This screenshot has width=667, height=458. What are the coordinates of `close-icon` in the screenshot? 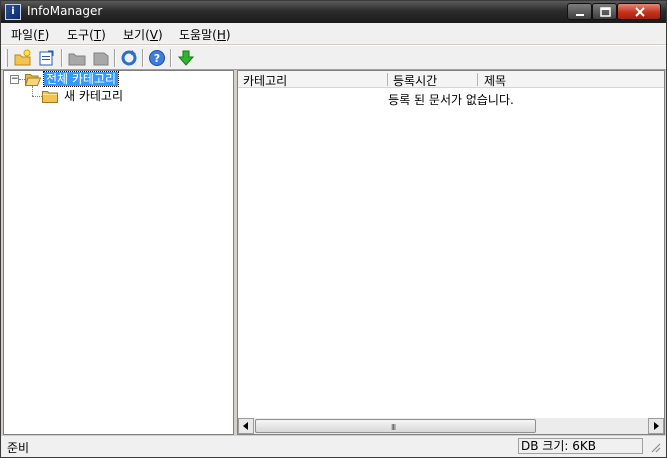 It's located at (640, 12).